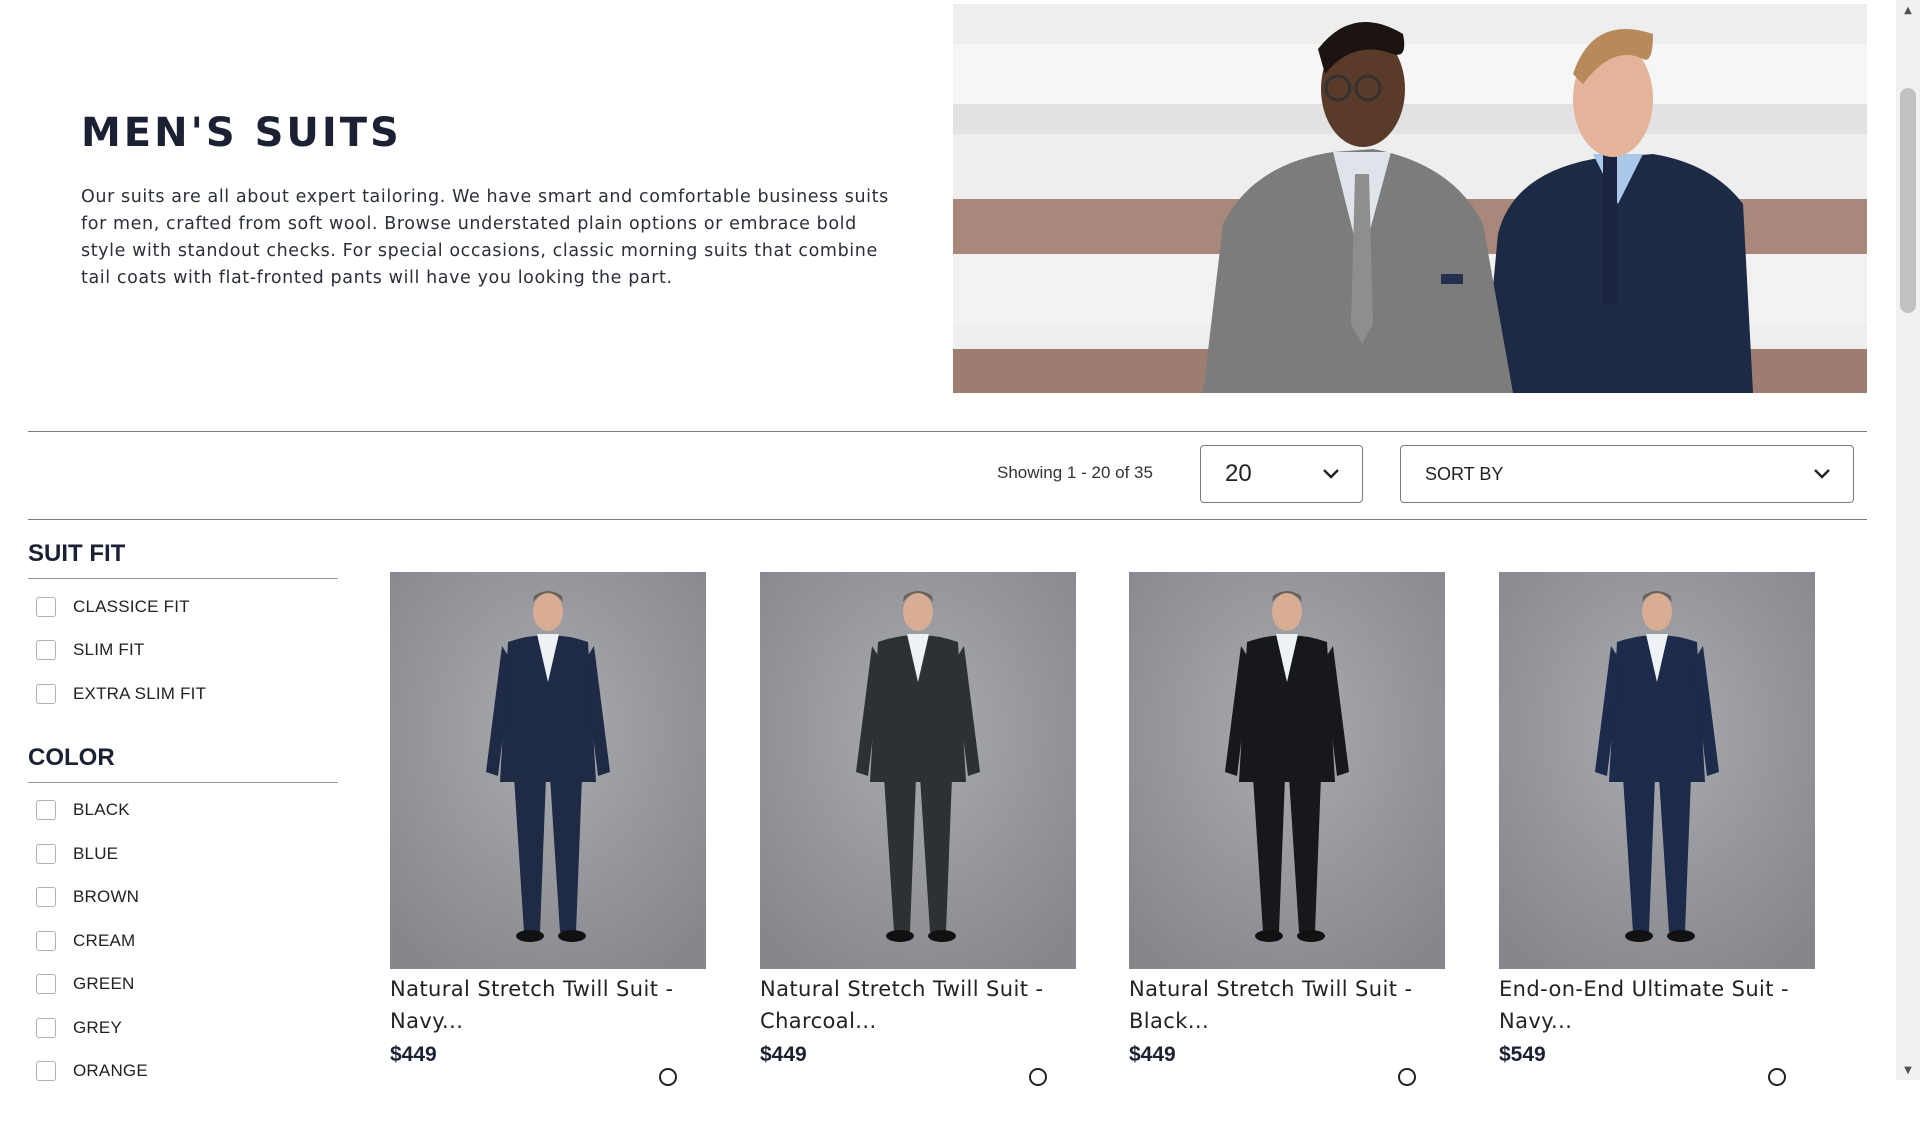  Describe the element at coordinates (1908, 10) in the screenshot. I see `scroll-up-arrow-icon: ▲` at that location.